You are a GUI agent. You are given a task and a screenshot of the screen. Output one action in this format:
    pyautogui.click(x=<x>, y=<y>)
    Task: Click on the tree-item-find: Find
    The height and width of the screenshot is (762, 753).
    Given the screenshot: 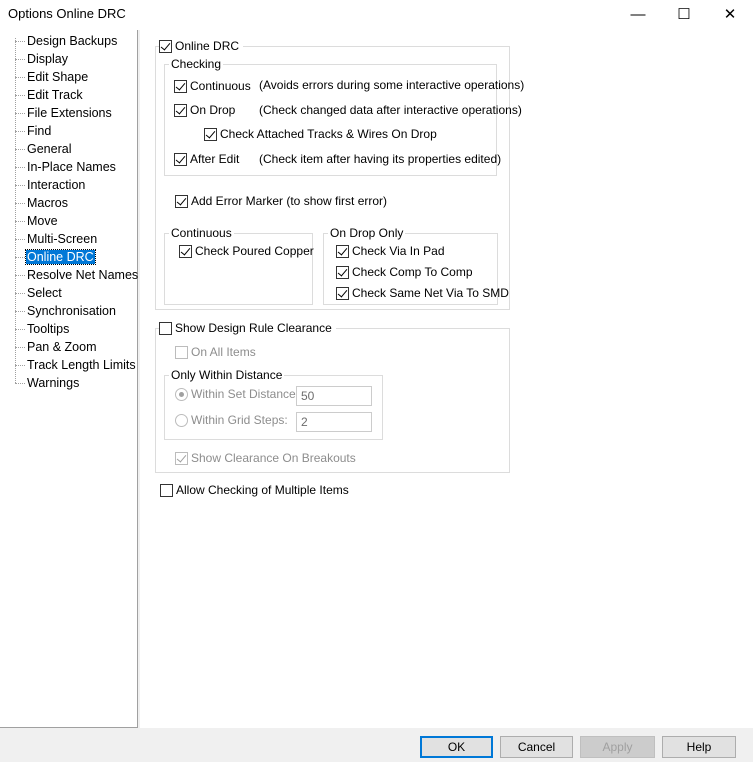 What is the action you would take?
    pyautogui.click(x=33, y=131)
    